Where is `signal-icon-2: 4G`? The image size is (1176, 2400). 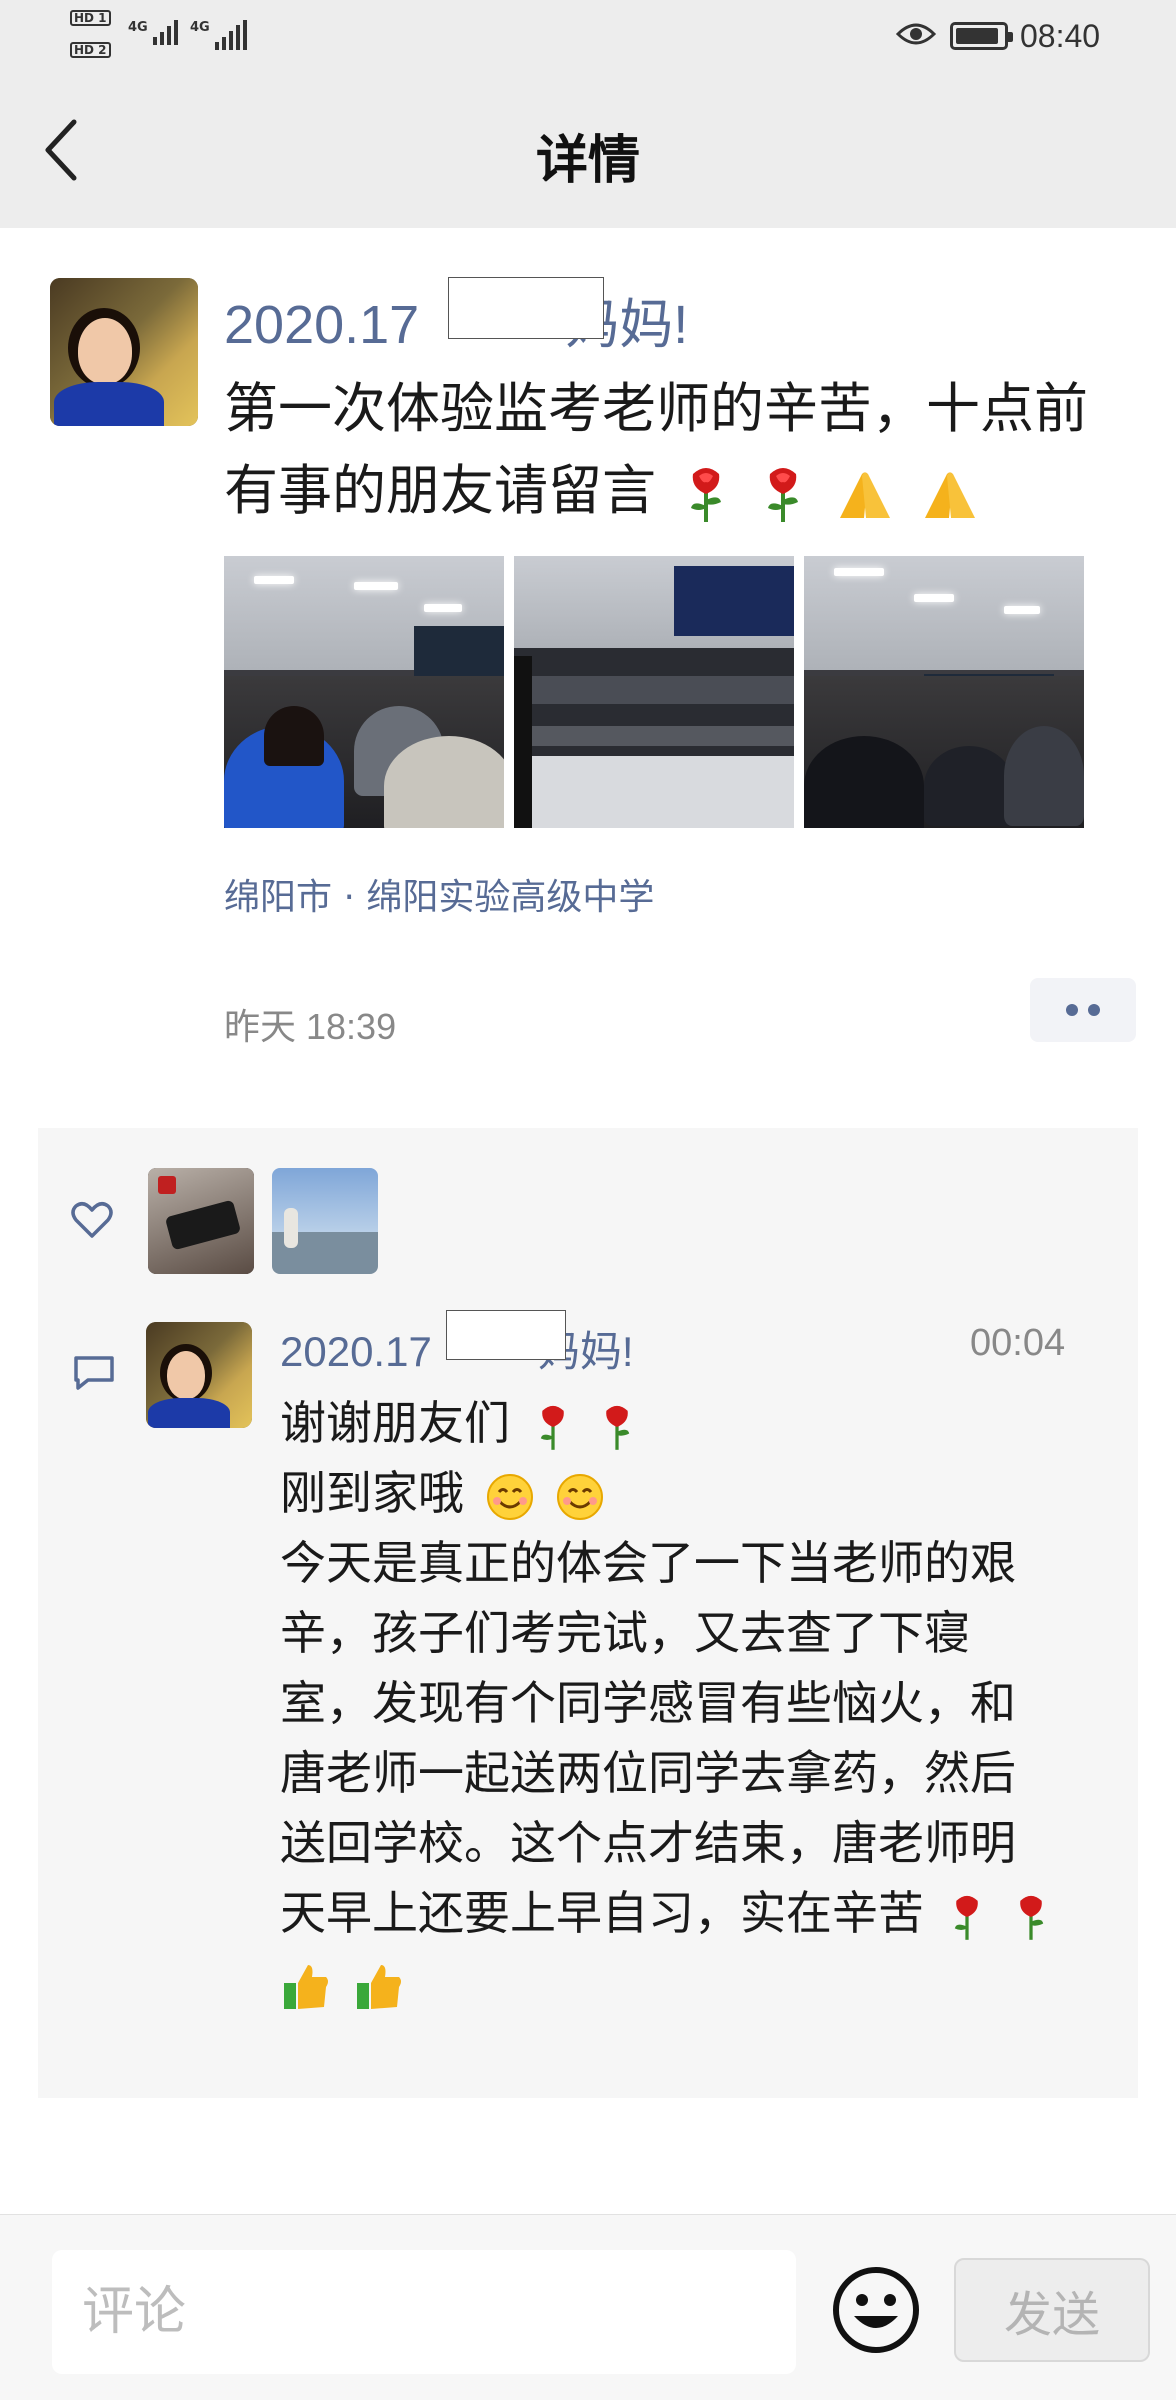 signal-icon-2: 4G is located at coordinates (218, 35).